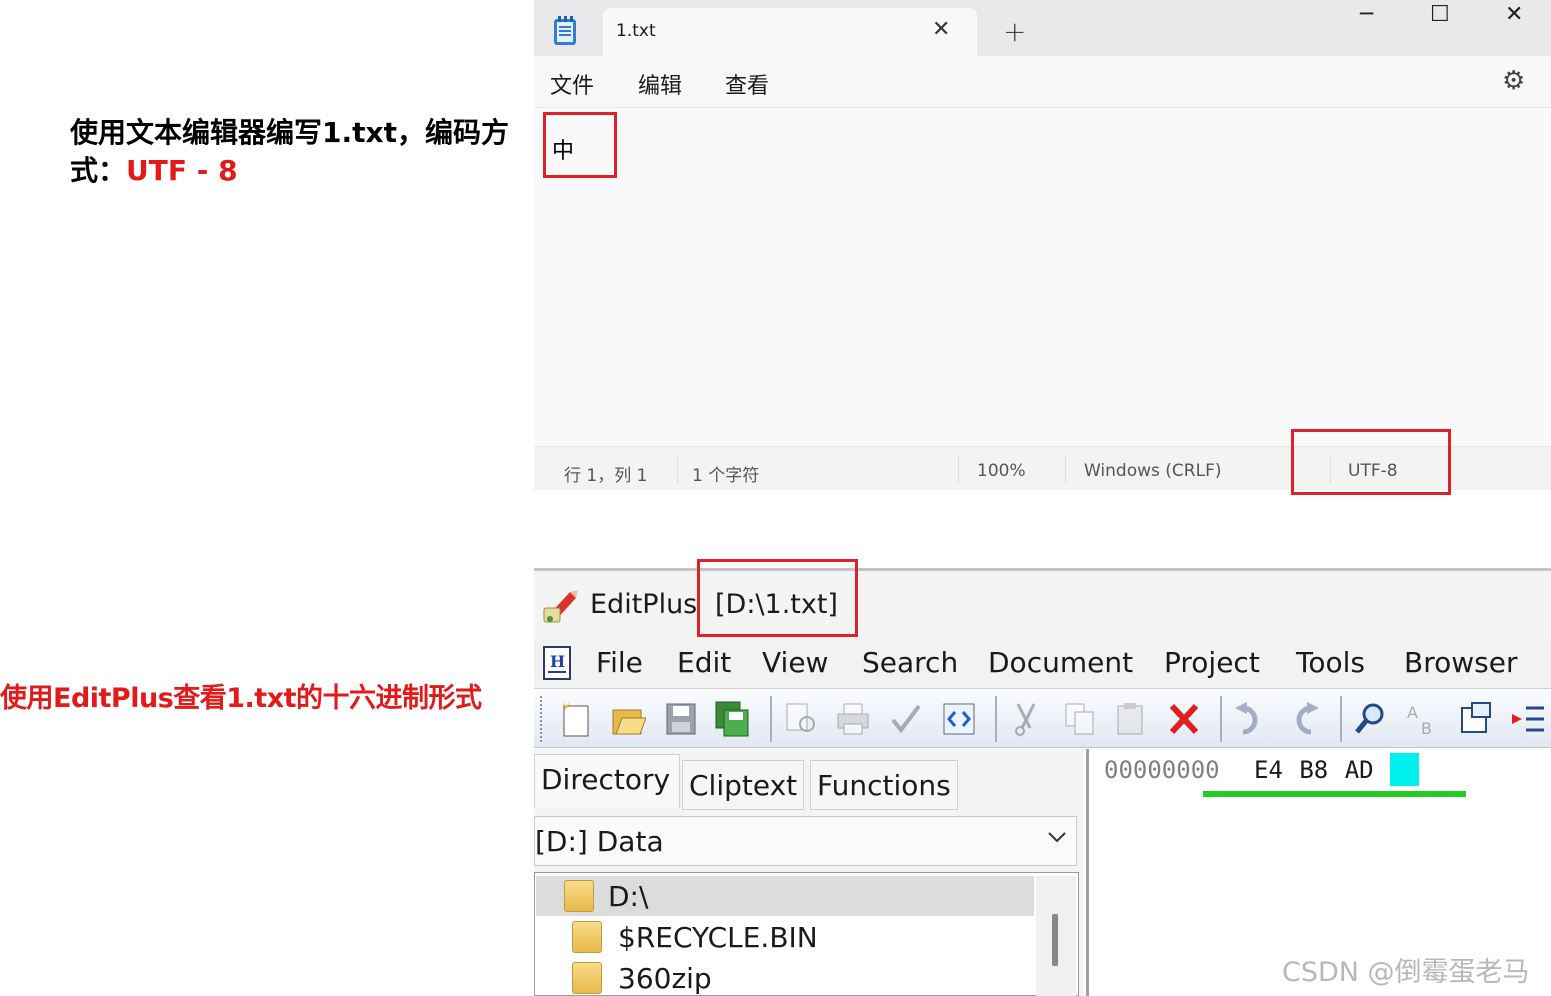 This screenshot has height=996, width=1551. What do you see at coordinates (644, 604) in the screenshot?
I see `editplus-app-name: EditPlus` at bounding box center [644, 604].